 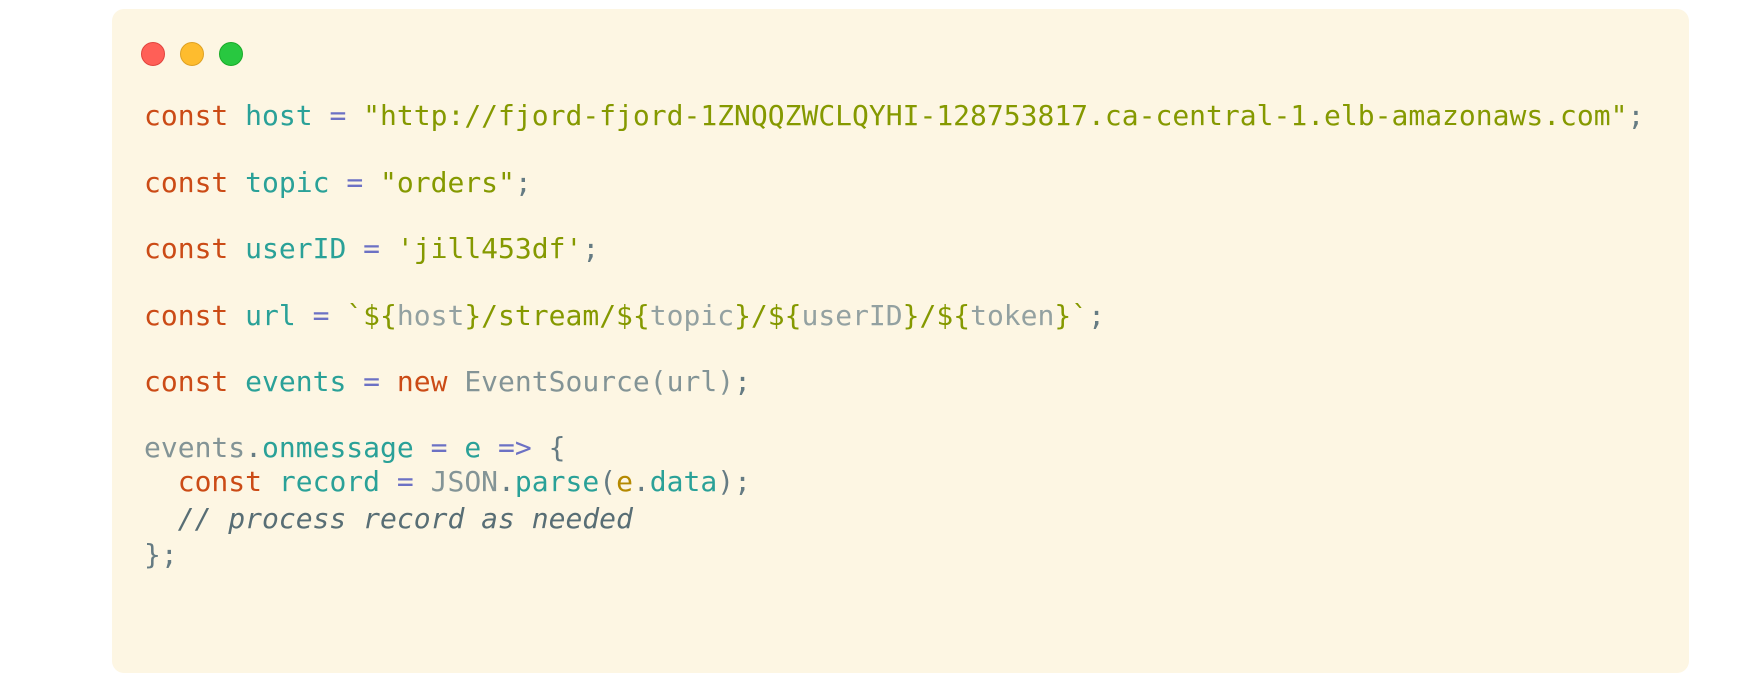 What do you see at coordinates (195, 447) in the screenshot?
I see `object-name: events` at bounding box center [195, 447].